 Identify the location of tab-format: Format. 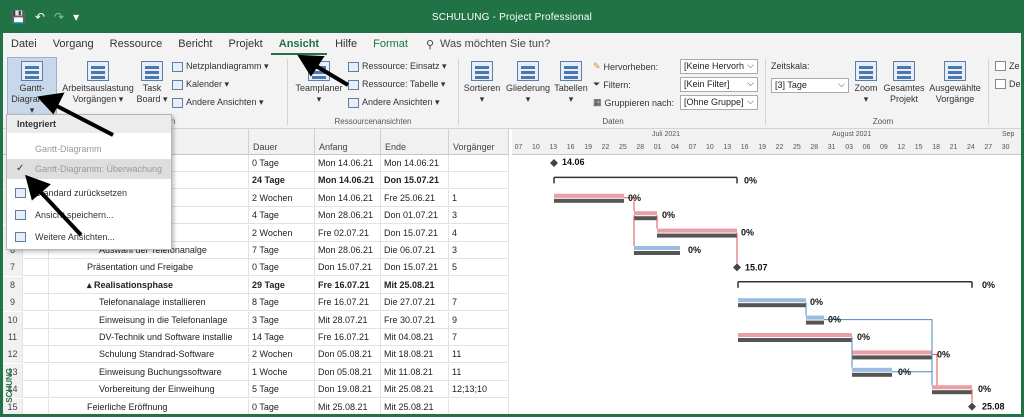
(390, 44).